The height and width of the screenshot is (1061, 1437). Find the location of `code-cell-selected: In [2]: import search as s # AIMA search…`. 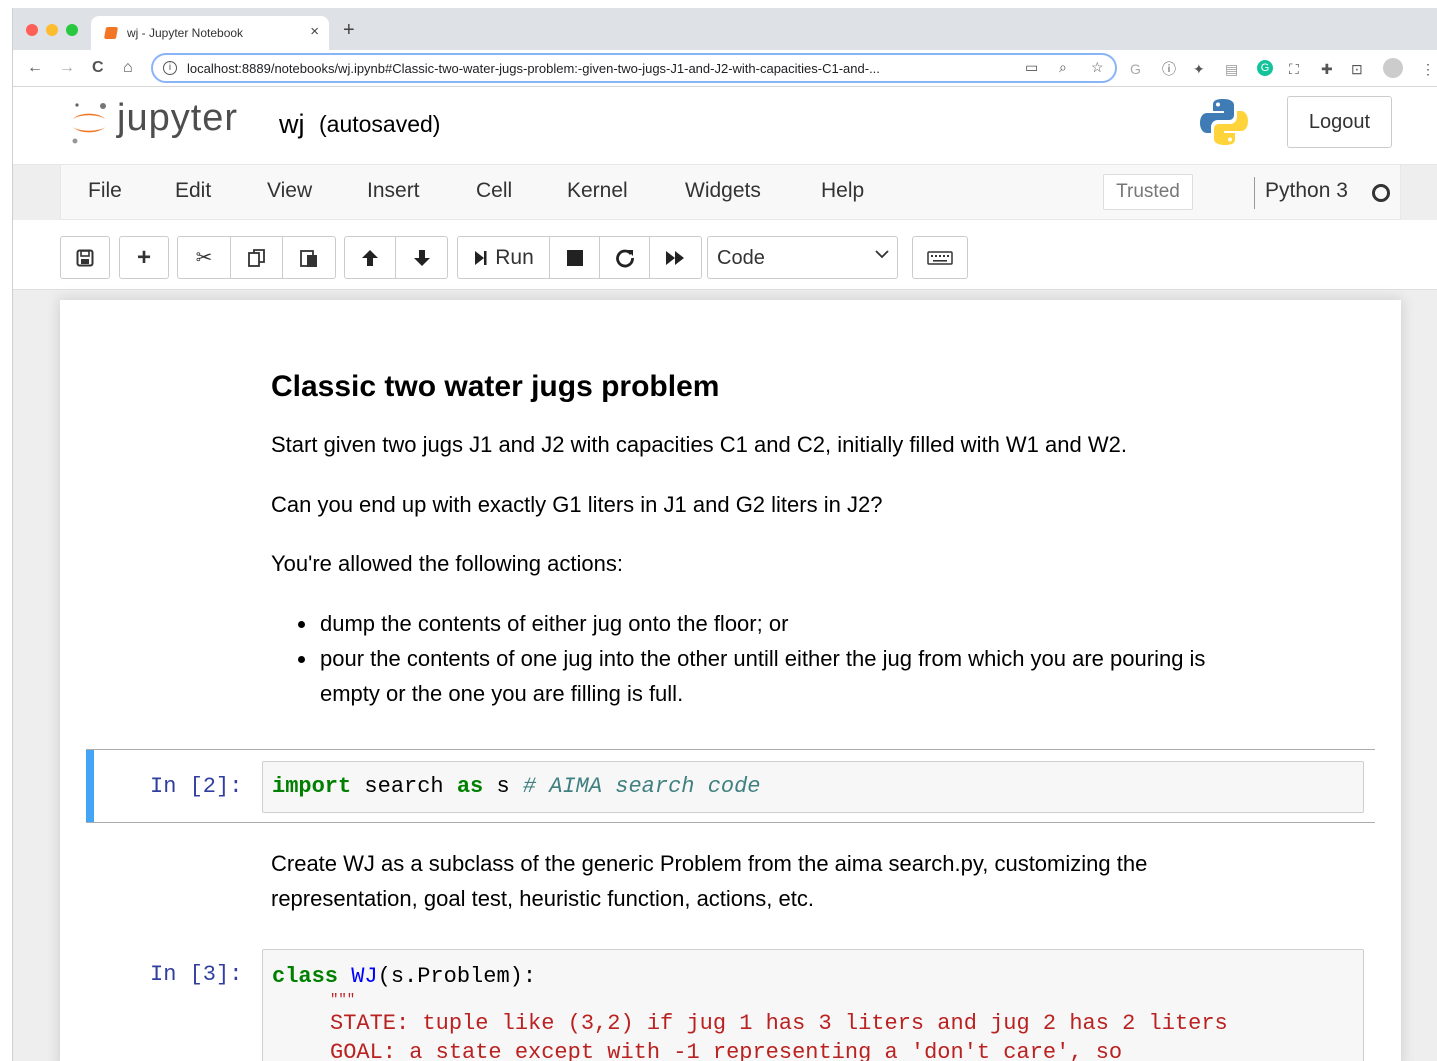

code-cell-selected: In [2]: import search as s # AIMA search… is located at coordinates (730, 786).